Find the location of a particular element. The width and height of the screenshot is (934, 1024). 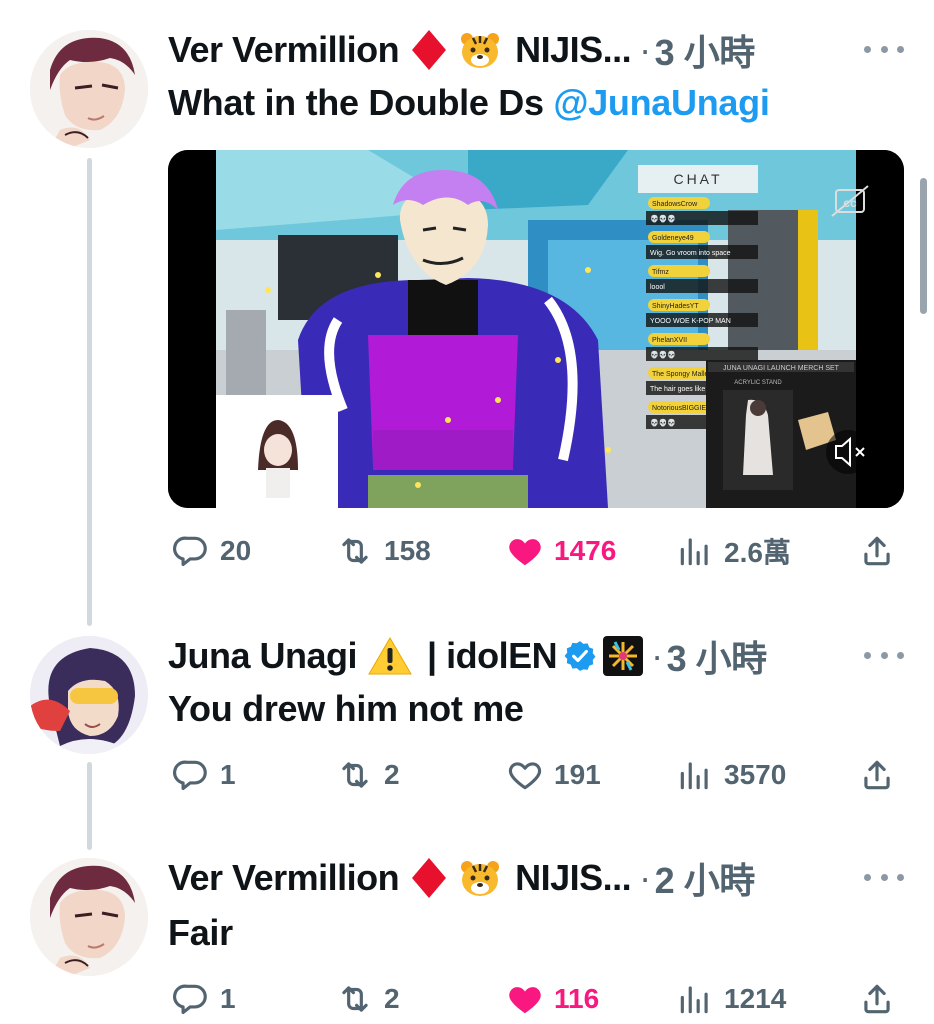

tweet-body: You drew him not me is located at coordinates (346, 708).